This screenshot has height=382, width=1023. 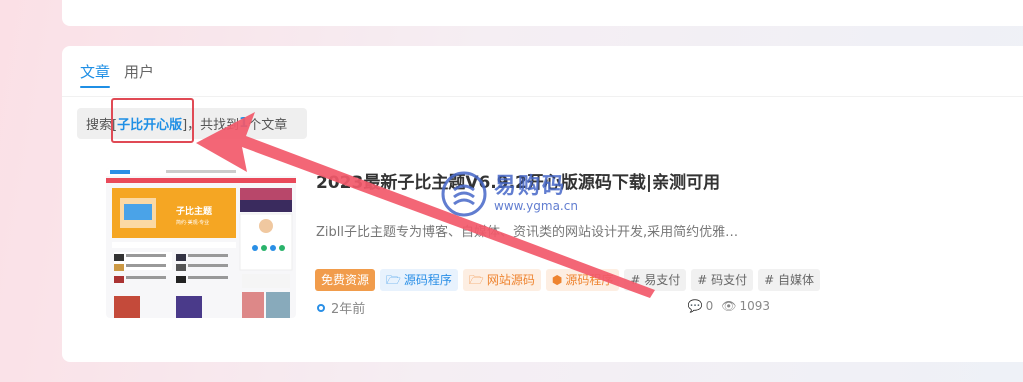 What do you see at coordinates (542, 13) in the screenshot?
I see `previous-card` at bounding box center [542, 13].